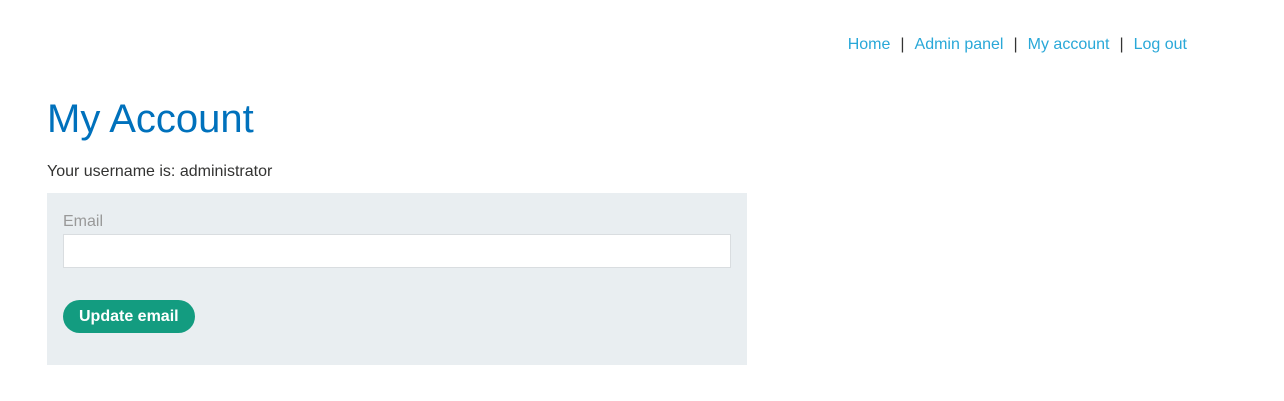 The image size is (1284, 401). I want to click on nav-link-log-out: Log out, so click(1160, 45).